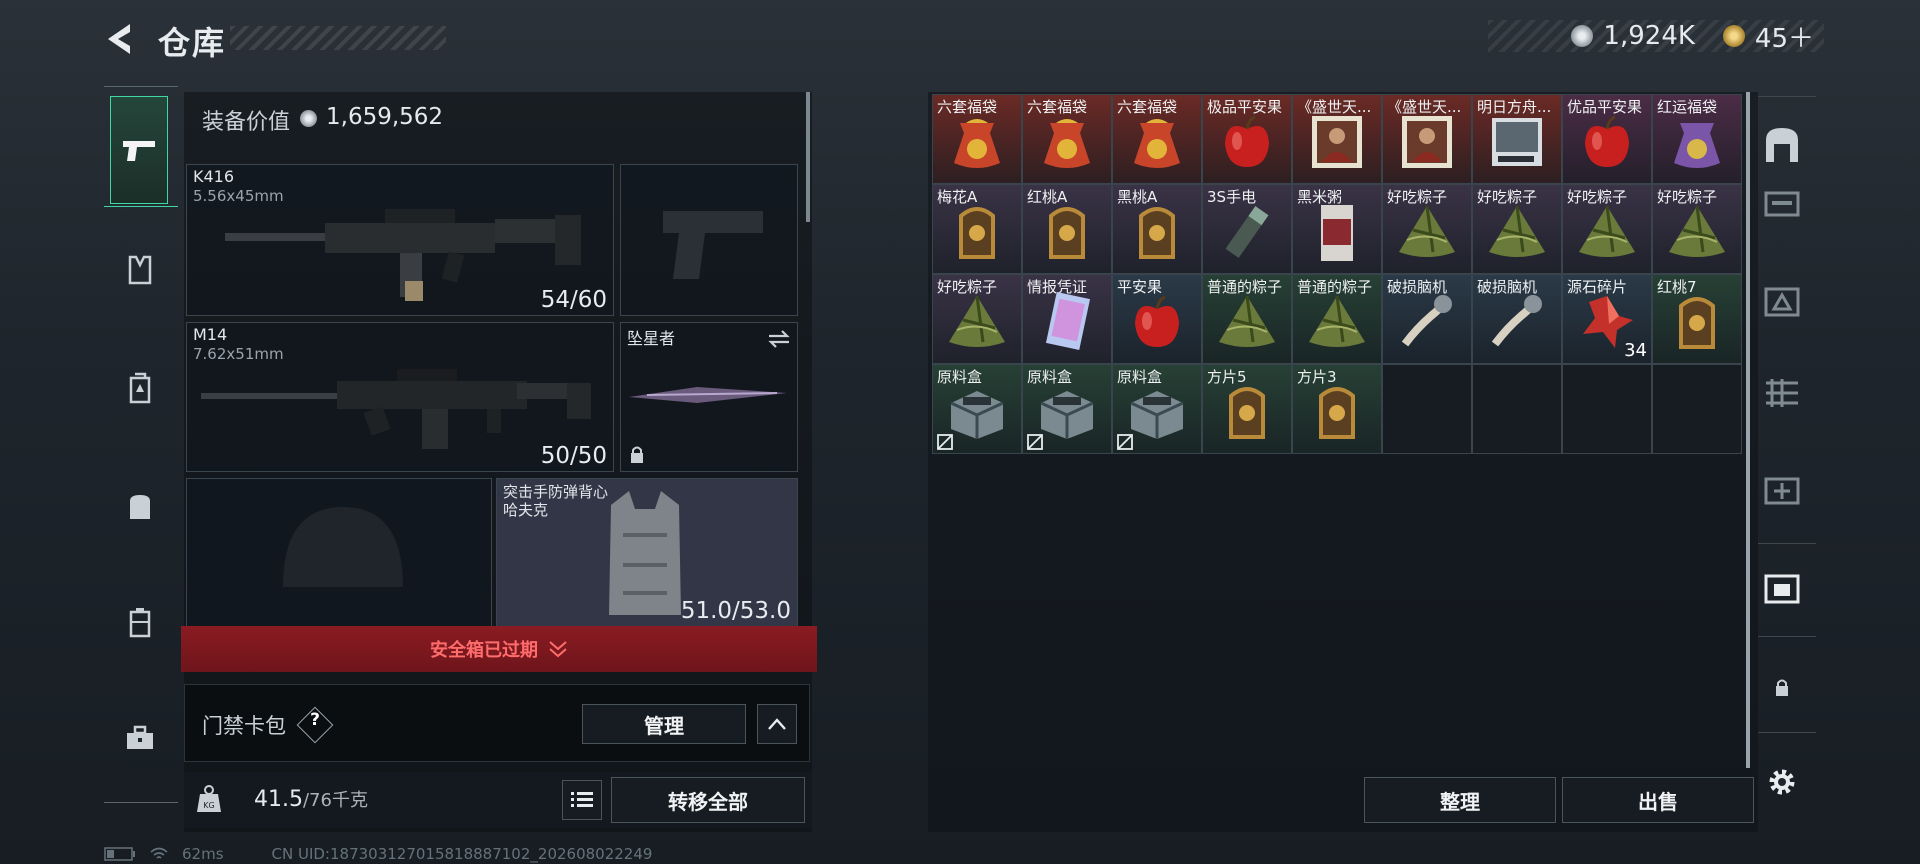 The width and height of the screenshot is (1920, 864). I want to click on storage-item: 梅花A, so click(977, 229).